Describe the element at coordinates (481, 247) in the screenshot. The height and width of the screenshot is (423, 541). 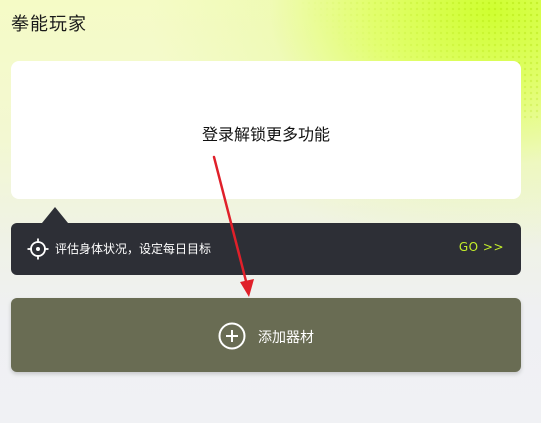
I see `go-link: GO >>` at that location.